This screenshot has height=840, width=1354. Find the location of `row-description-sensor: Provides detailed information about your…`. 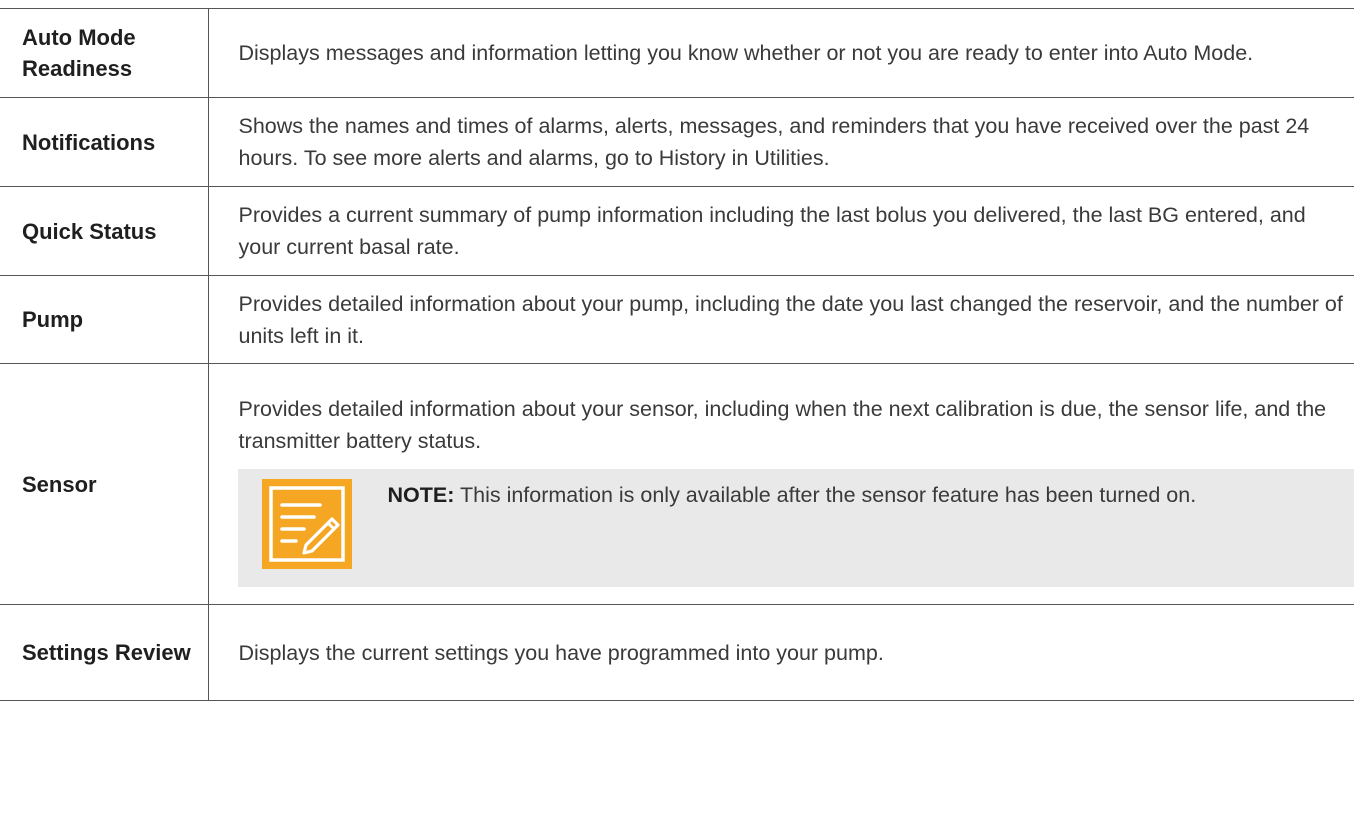

row-description-sensor: Provides detailed information about your… is located at coordinates (782, 424).